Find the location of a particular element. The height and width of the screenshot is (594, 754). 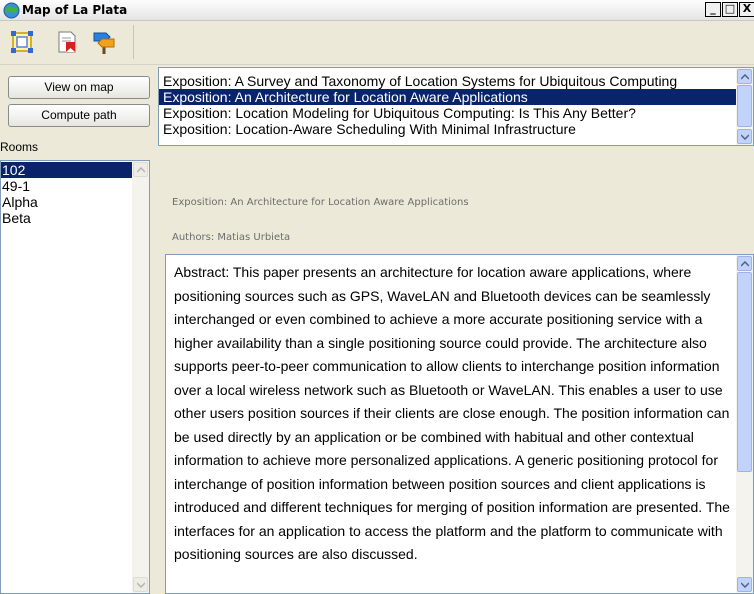

select-area-icon is located at coordinates (22, 42).